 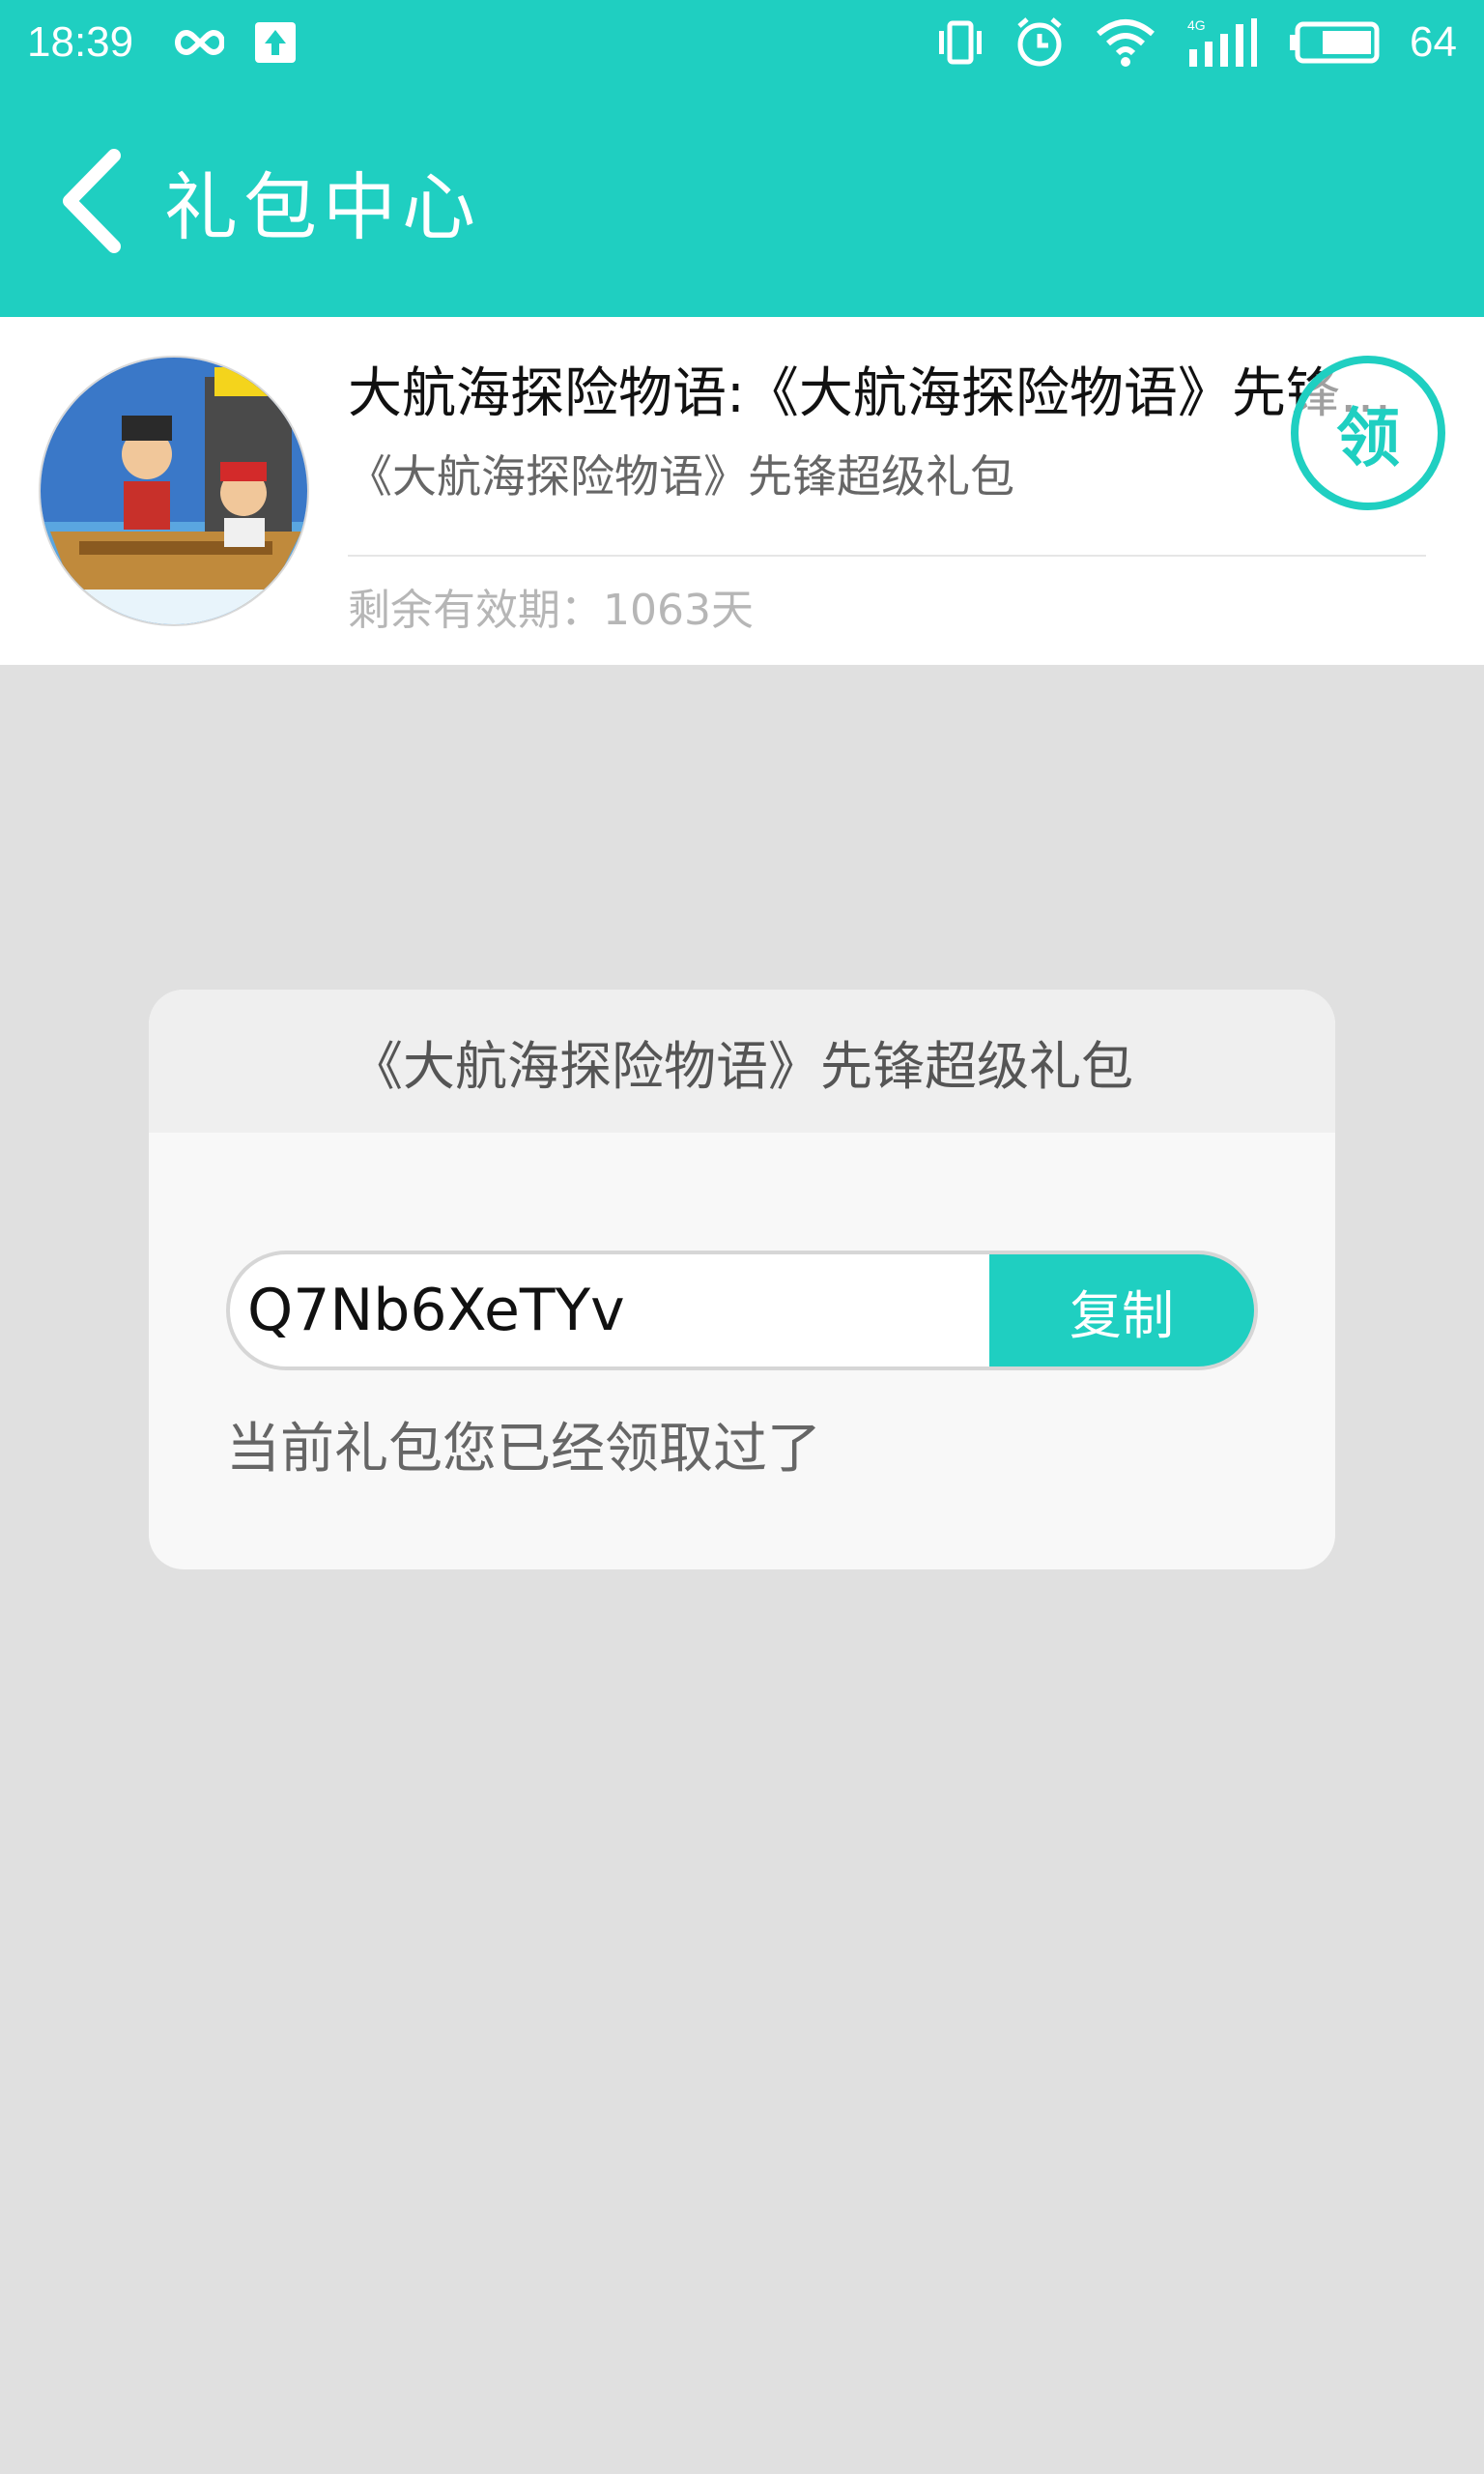 I want to click on upload-icon, so click(x=275, y=42).